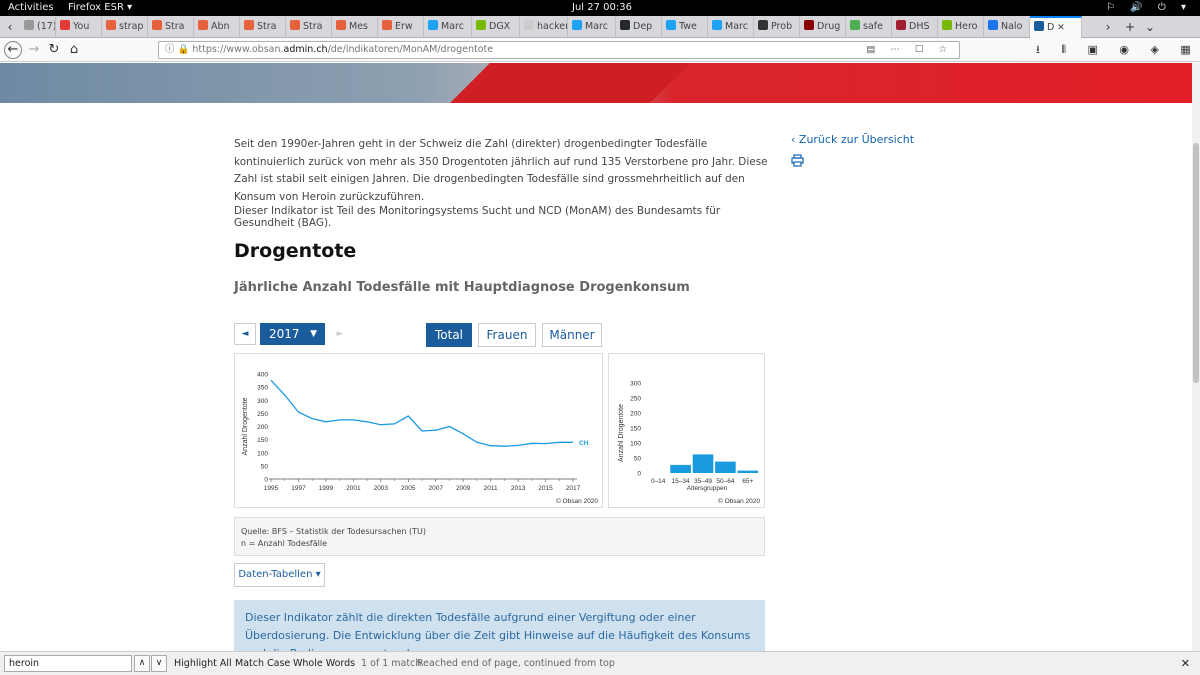 This screenshot has height=675, width=1200. What do you see at coordinates (13, 50) in the screenshot?
I see `back-button: ←` at bounding box center [13, 50].